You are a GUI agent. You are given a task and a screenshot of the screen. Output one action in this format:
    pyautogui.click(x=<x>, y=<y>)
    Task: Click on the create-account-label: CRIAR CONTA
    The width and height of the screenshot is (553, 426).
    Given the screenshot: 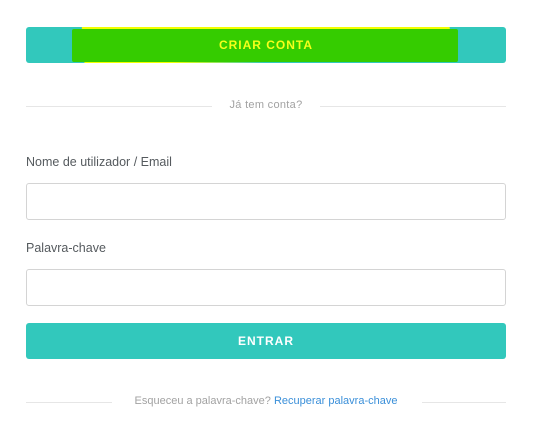 What is the action you would take?
    pyautogui.click(x=266, y=45)
    